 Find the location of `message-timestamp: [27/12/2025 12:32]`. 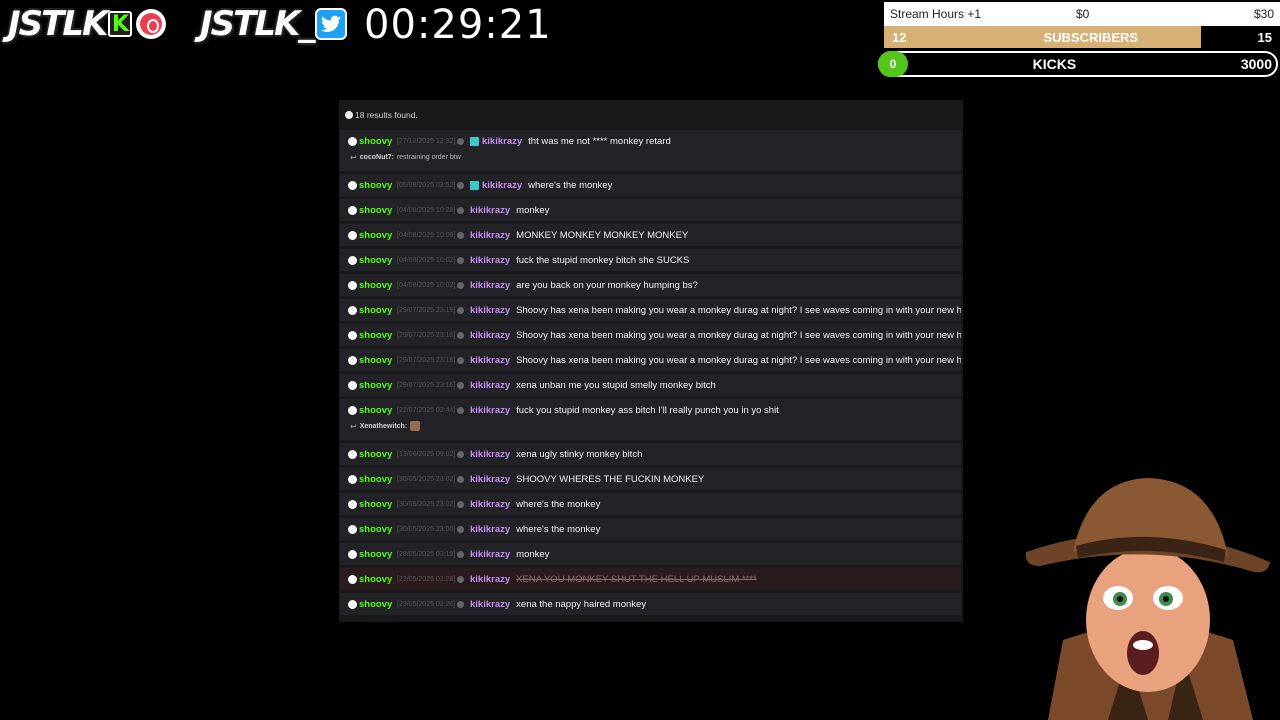

message-timestamp: [27/12/2025 12:32] is located at coordinates (426, 141).